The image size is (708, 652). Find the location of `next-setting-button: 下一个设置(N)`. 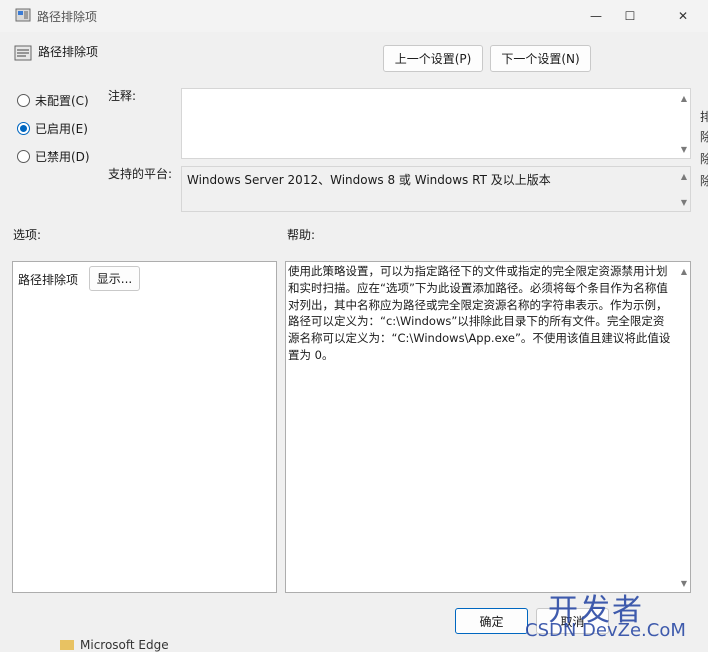

next-setting-button: 下一个设置(N) is located at coordinates (540, 58).